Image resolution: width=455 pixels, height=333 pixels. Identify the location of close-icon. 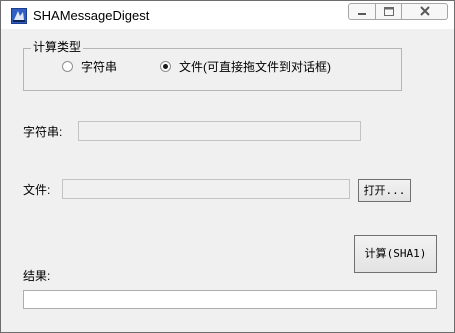
(425, 11).